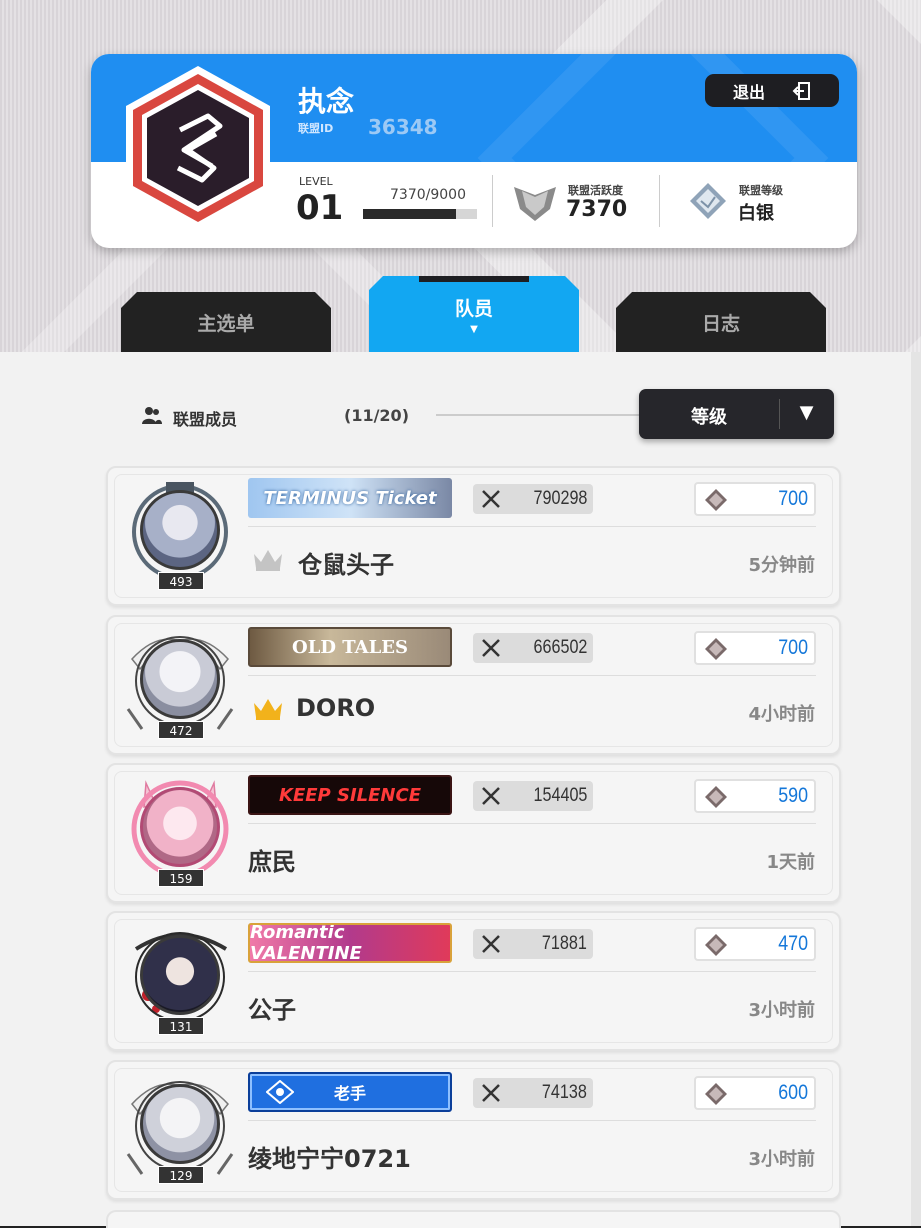  I want to click on rank-label: 联盟等级, so click(761, 190).